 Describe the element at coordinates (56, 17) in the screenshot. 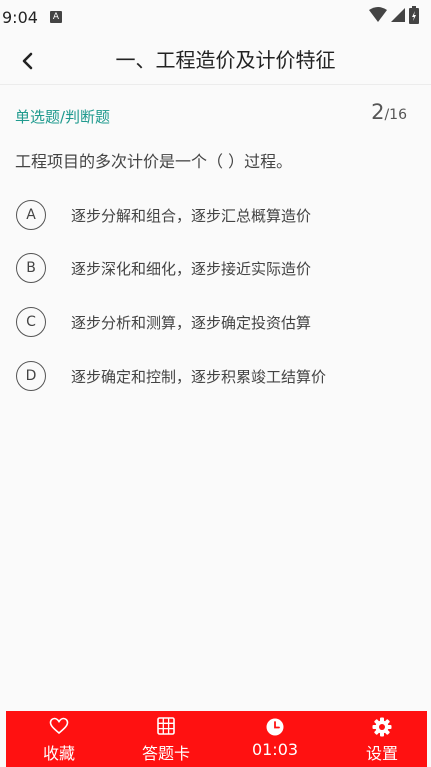

I see `notification-a-icon: A` at that location.